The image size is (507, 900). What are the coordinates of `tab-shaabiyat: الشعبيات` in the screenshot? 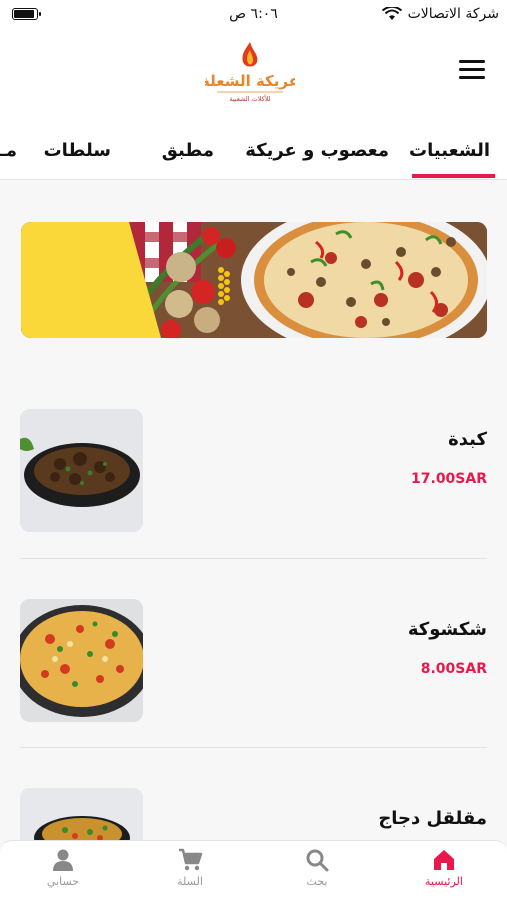 It's located at (449, 150).